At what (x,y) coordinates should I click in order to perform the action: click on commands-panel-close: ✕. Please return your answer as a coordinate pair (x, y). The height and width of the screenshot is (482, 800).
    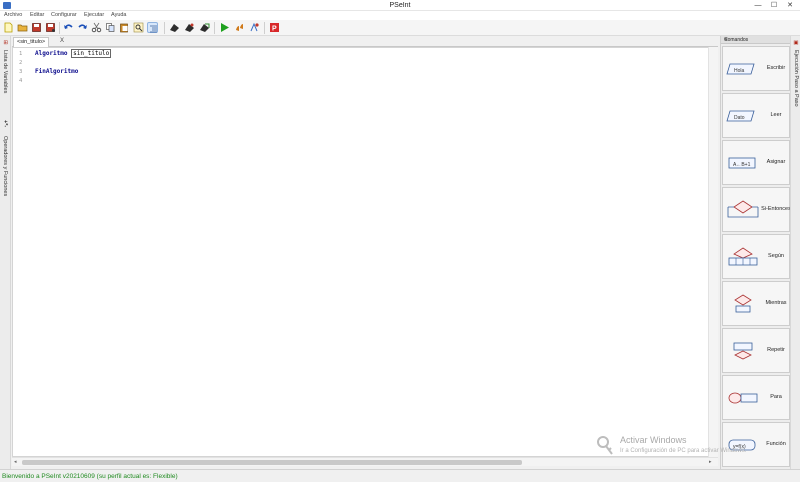
    Looking at the image, I should click on (756, 40).